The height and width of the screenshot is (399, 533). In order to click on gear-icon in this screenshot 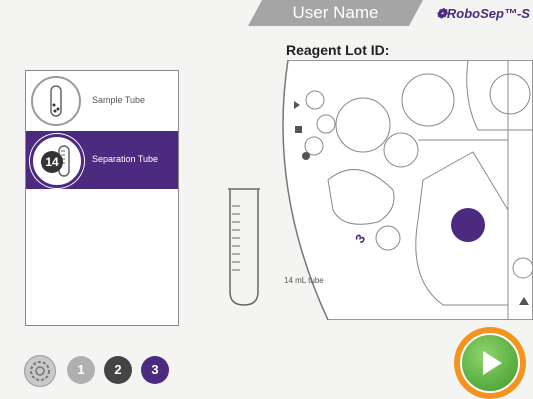, I will do `click(40, 371)`.